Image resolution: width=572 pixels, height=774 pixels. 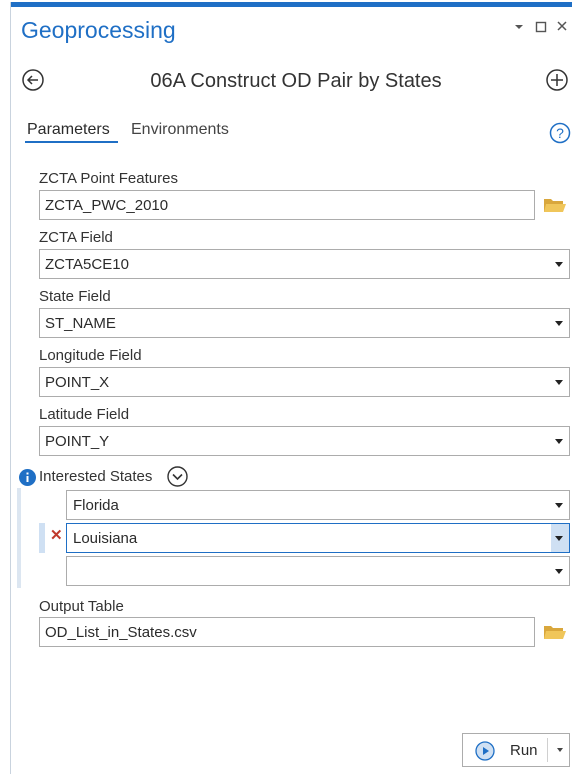 I want to click on info-icon, so click(x=27, y=477).